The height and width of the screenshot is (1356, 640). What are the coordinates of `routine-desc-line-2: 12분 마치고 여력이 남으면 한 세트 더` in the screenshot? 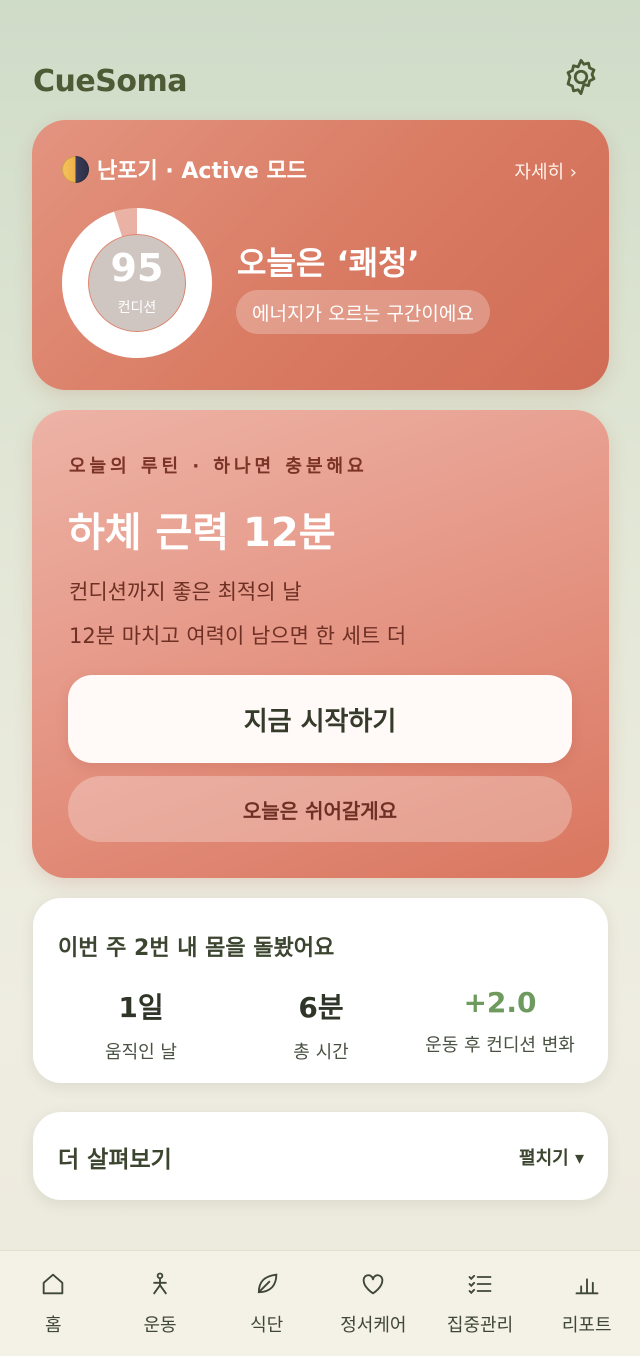 It's located at (238, 636).